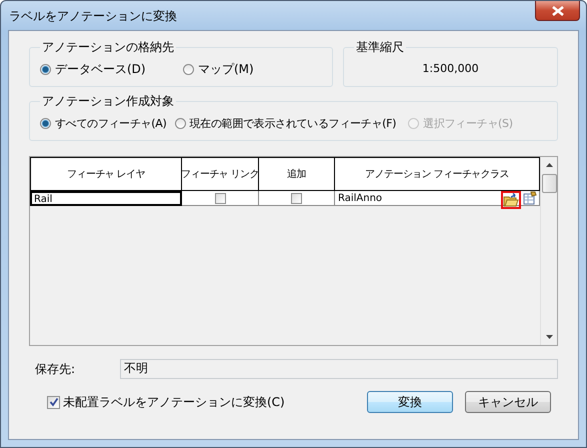 This screenshot has height=448, width=587. Describe the element at coordinates (108, 47) in the screenshot. I see `group-title: アノテーションの格納先` at that location.